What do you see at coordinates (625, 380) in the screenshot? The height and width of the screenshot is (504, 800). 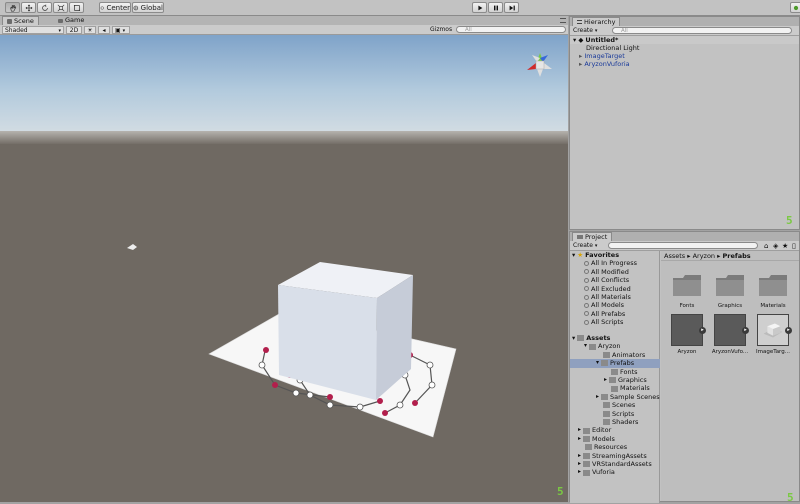 I see `tree-item: ▸ Graphics` at bounding box center [625, 380].